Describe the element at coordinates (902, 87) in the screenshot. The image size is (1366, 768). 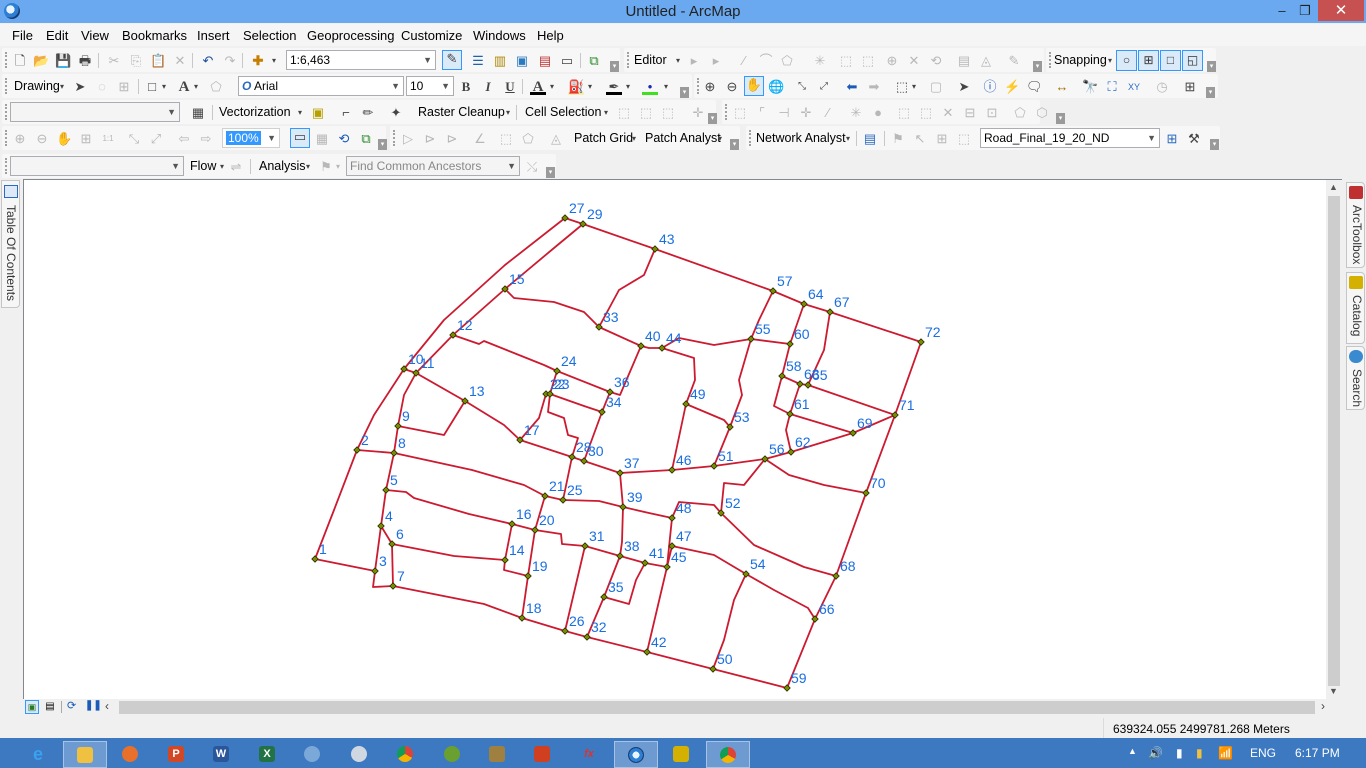
I see `select-features-icon: ⬚` at that location.